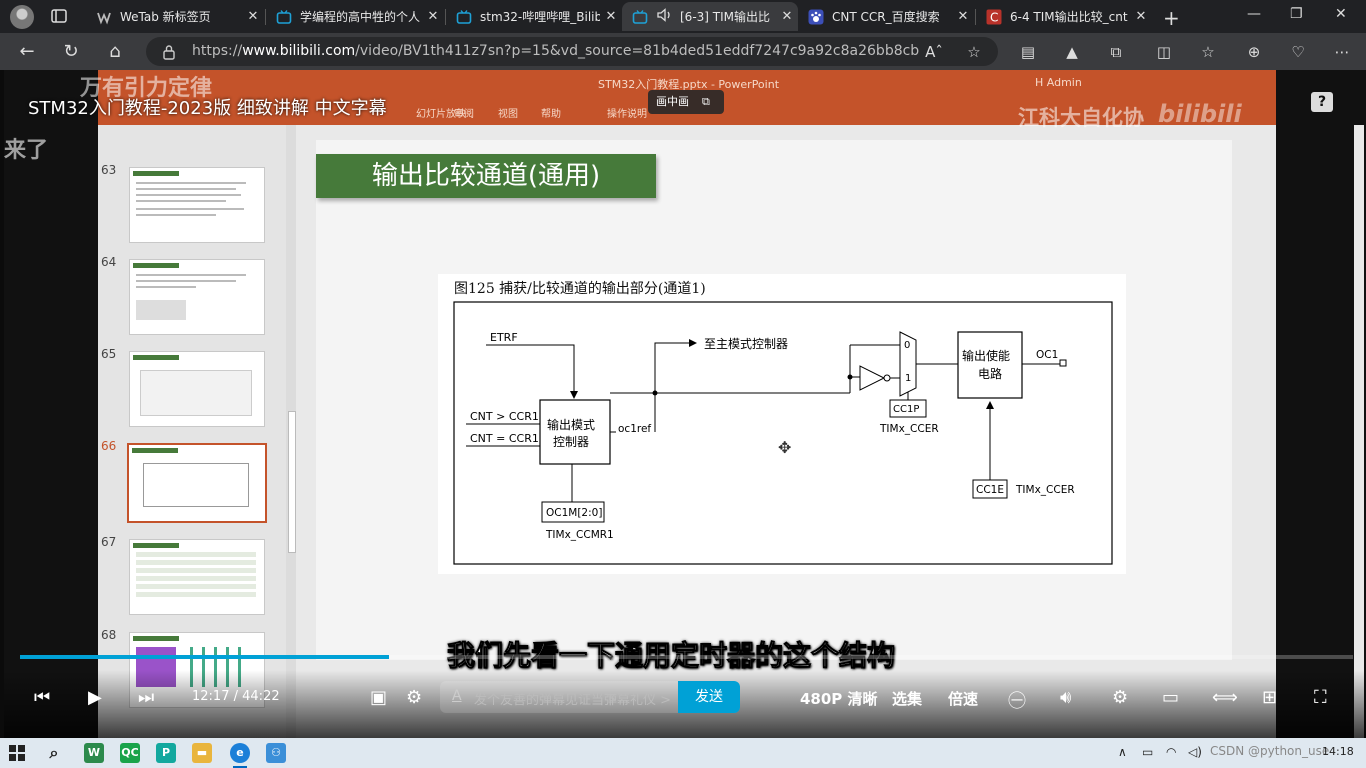 This screenshot has width=1366, height=768. I want to click on send-danmaku-button: 发送, so click(709, 697).